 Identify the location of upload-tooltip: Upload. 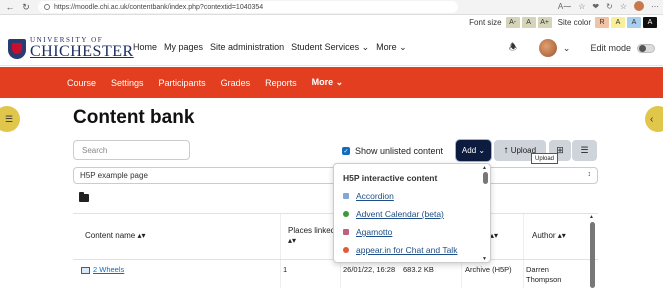
(545, 158).